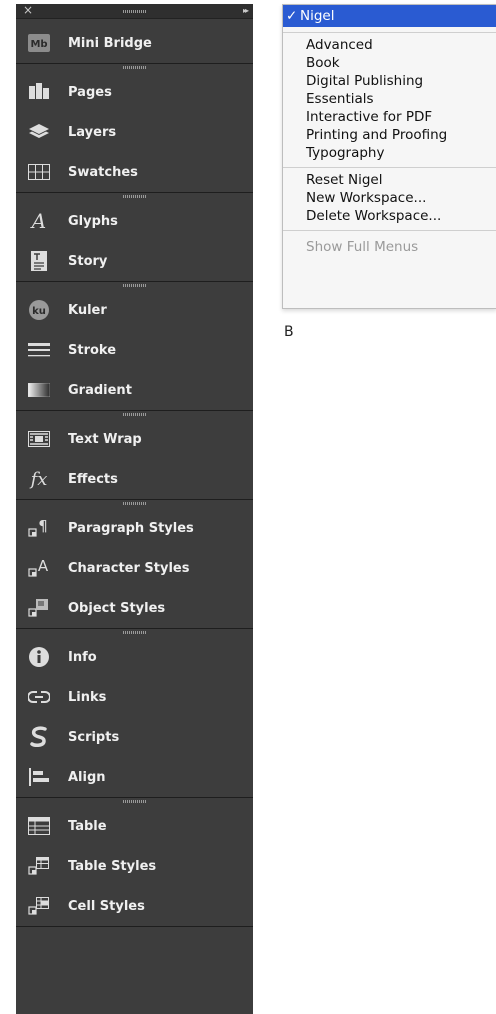 This screenshot has height=1014, width=496. Describe the element at coordinates (117, 608) in the screenshot. I see `panel-item-label: Object Styles` at that location.